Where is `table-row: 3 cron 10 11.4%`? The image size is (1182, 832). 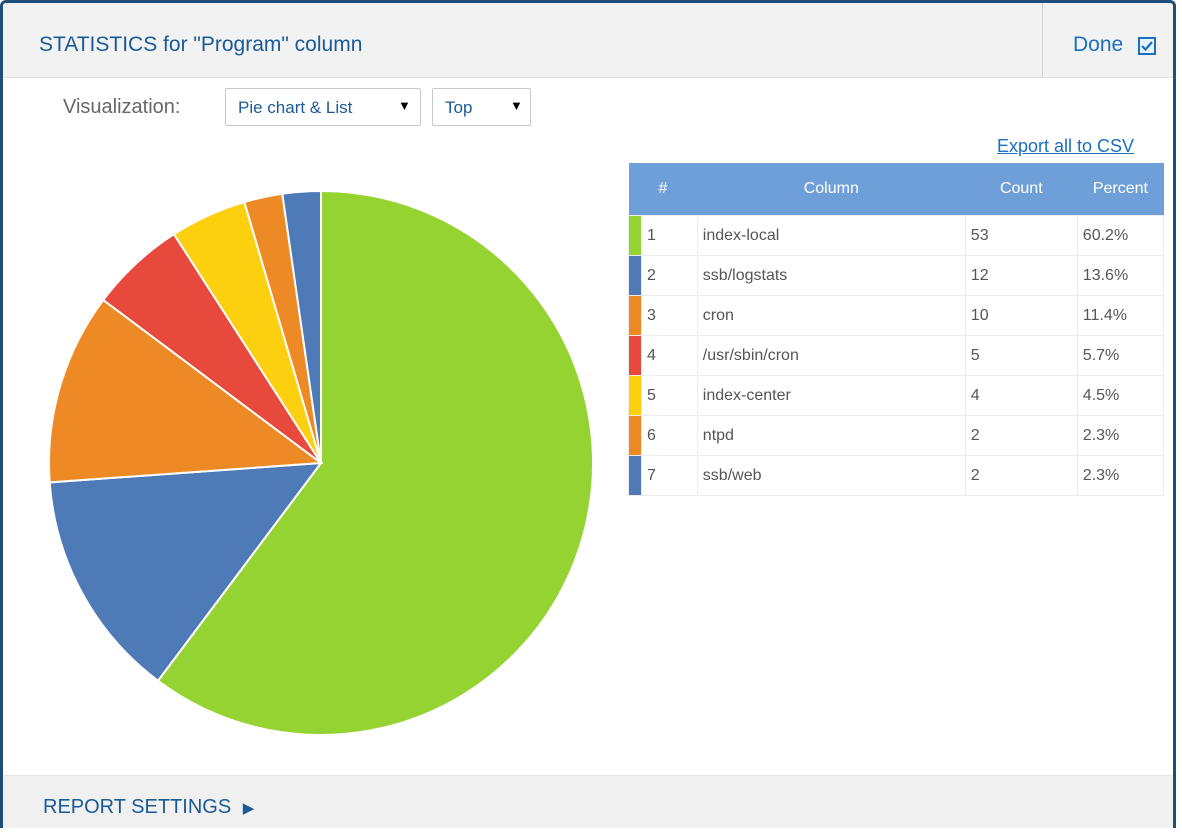
table-row: 3 cron 10 11.4% is located at coordinates (896, 315).